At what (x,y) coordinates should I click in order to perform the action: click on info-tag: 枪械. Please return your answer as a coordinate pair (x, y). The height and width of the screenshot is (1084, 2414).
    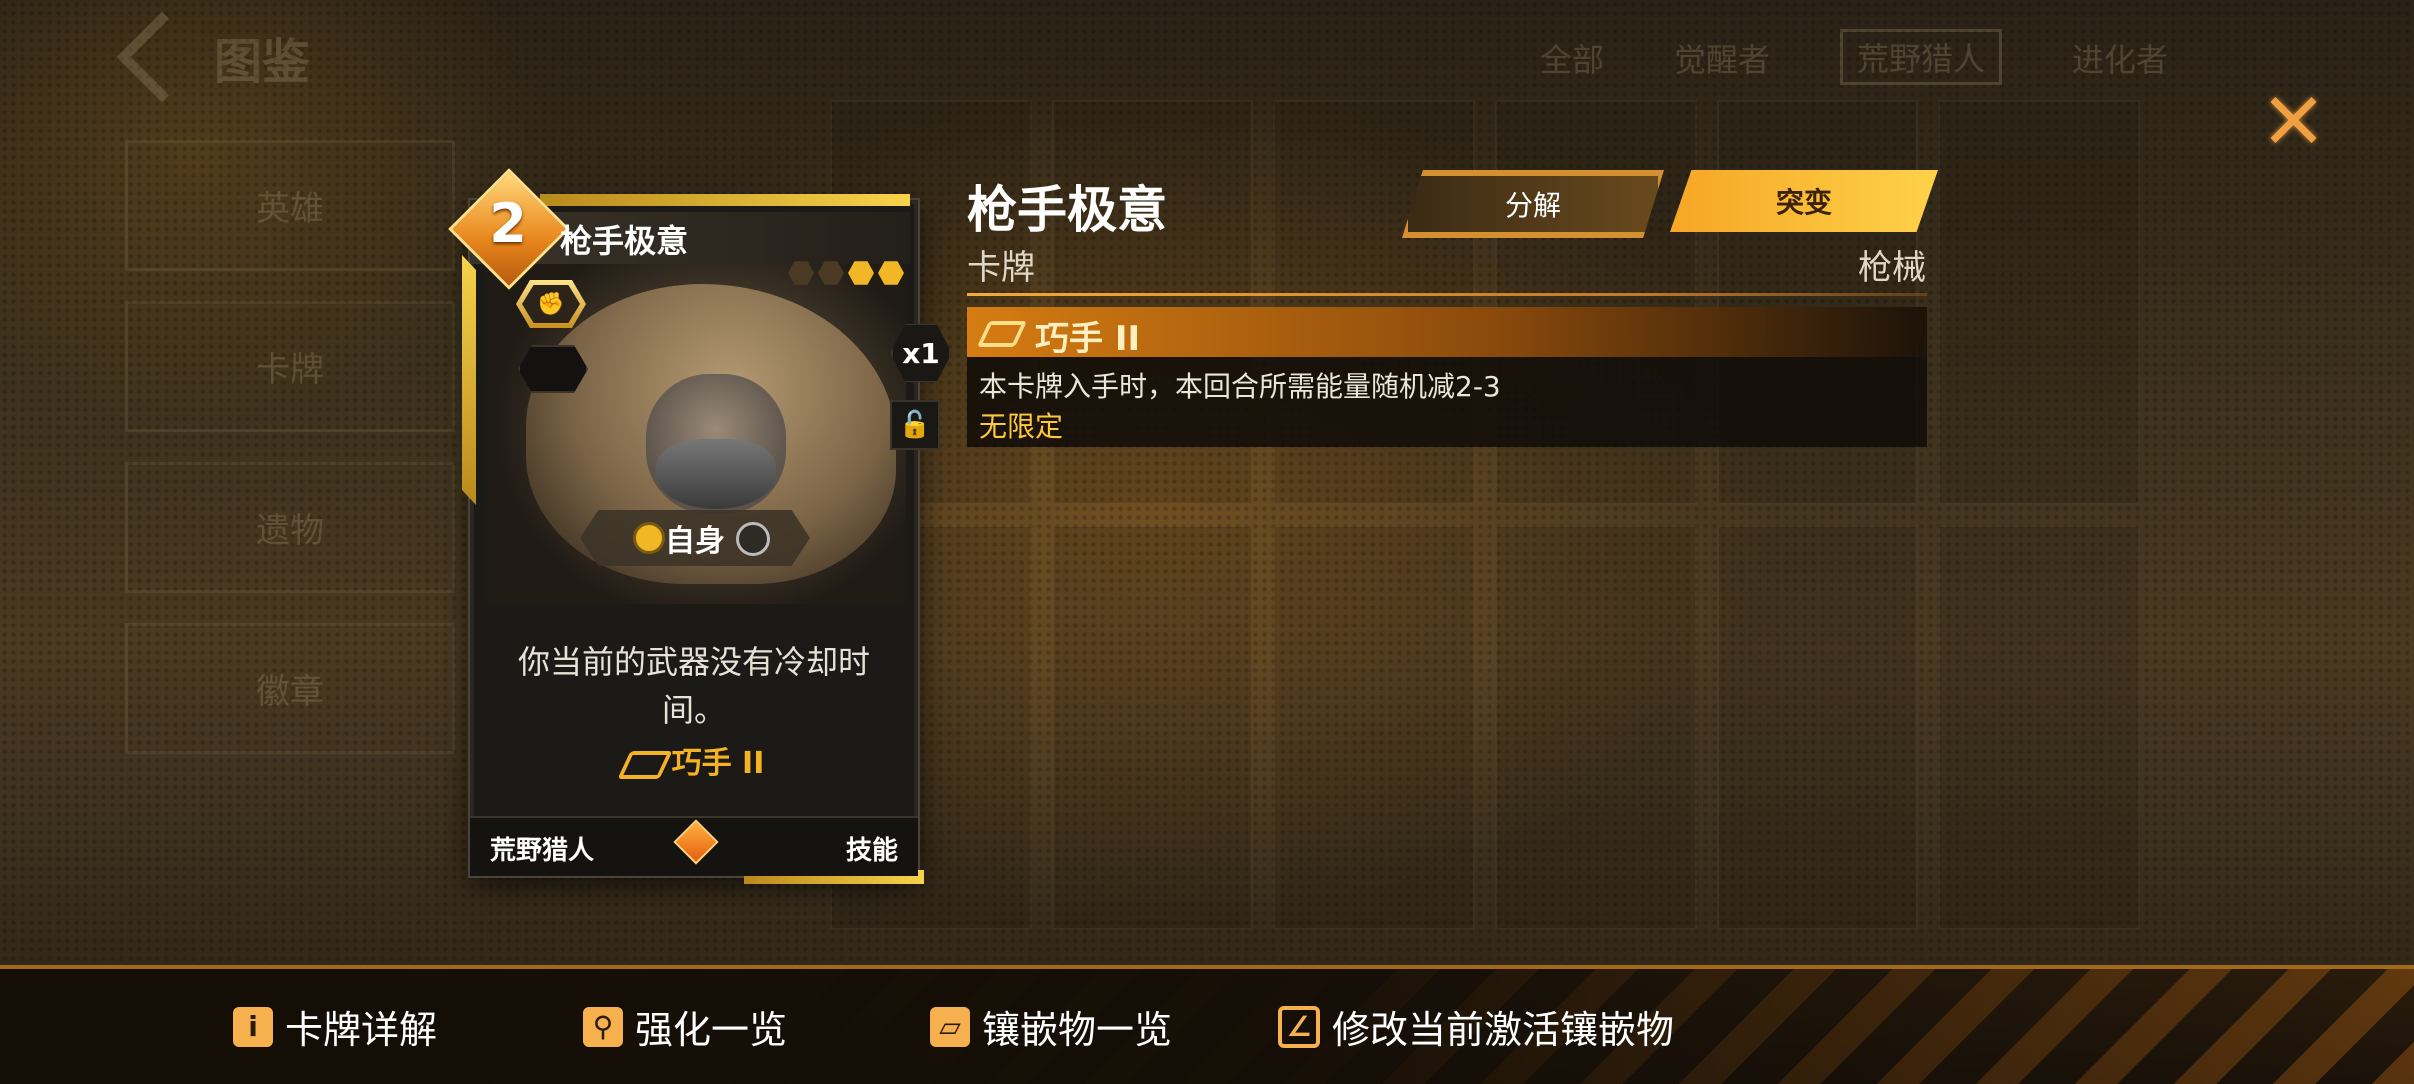
    Looking at the image, I should click on (1892, 268).